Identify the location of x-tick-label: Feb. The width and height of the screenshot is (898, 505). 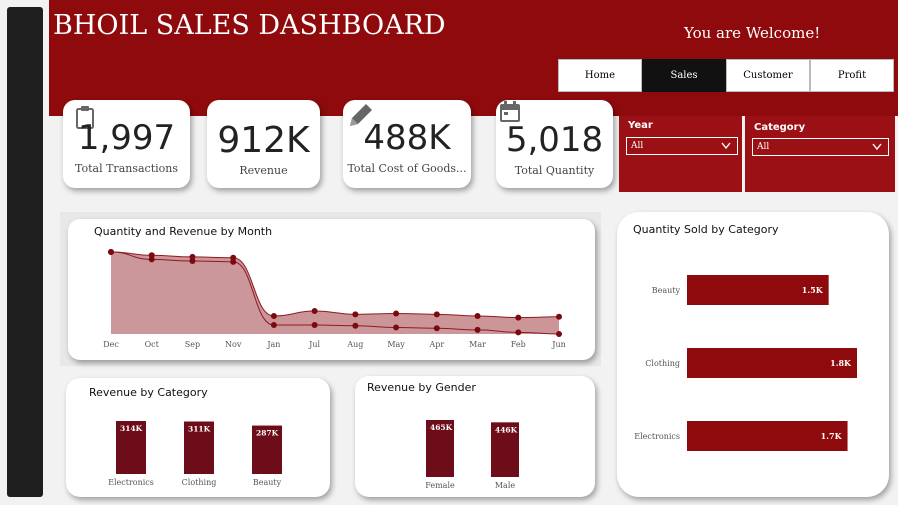
(518, 344).